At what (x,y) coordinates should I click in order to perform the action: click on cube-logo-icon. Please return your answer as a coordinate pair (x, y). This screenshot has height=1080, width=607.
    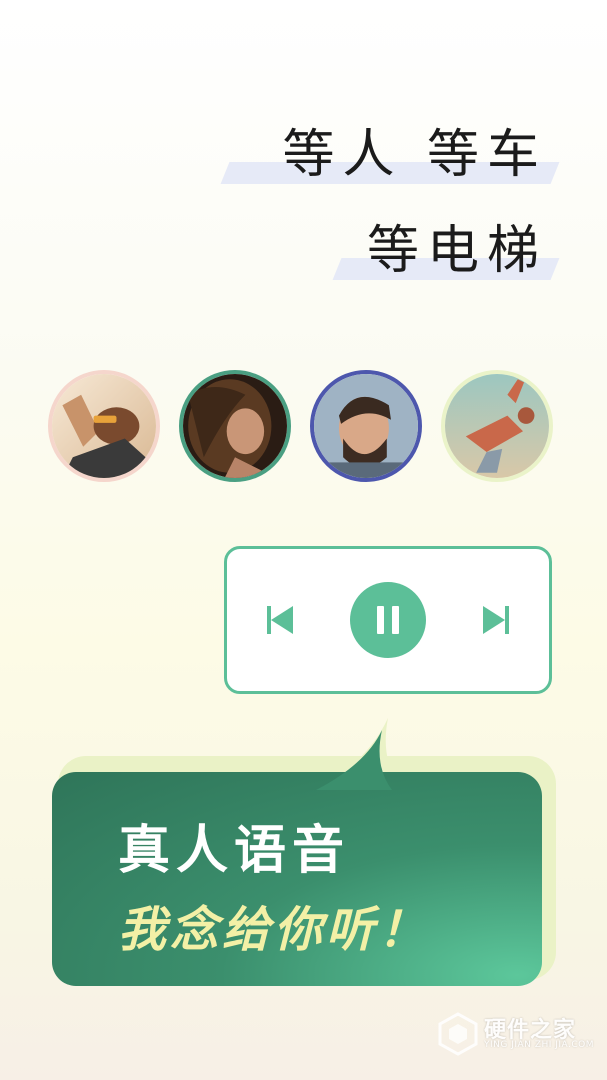
    Looking at the image, I should click on (458, 1034).